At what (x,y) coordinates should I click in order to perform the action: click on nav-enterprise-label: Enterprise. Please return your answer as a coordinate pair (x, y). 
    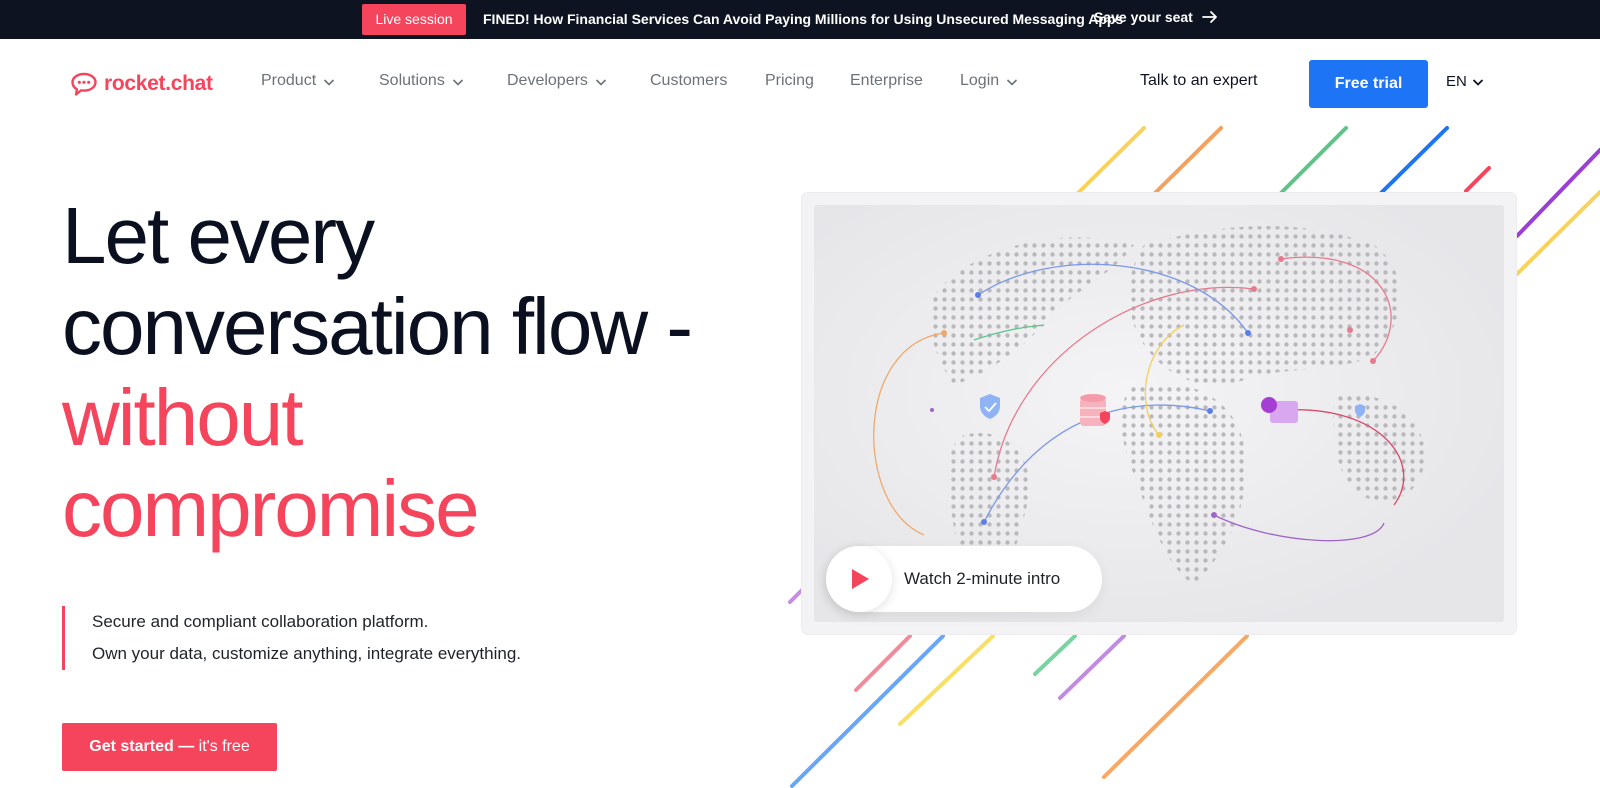
    Looking at the image, I should click on (886, 81).